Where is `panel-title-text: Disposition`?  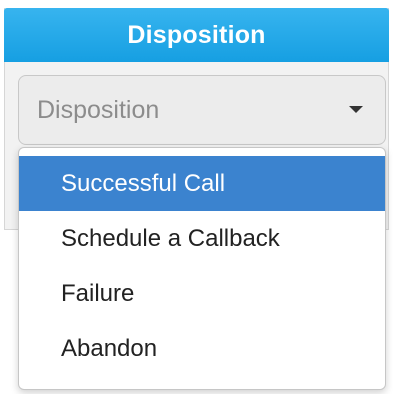
panel-title-text: Disposition is located at coordinates (196, 34).